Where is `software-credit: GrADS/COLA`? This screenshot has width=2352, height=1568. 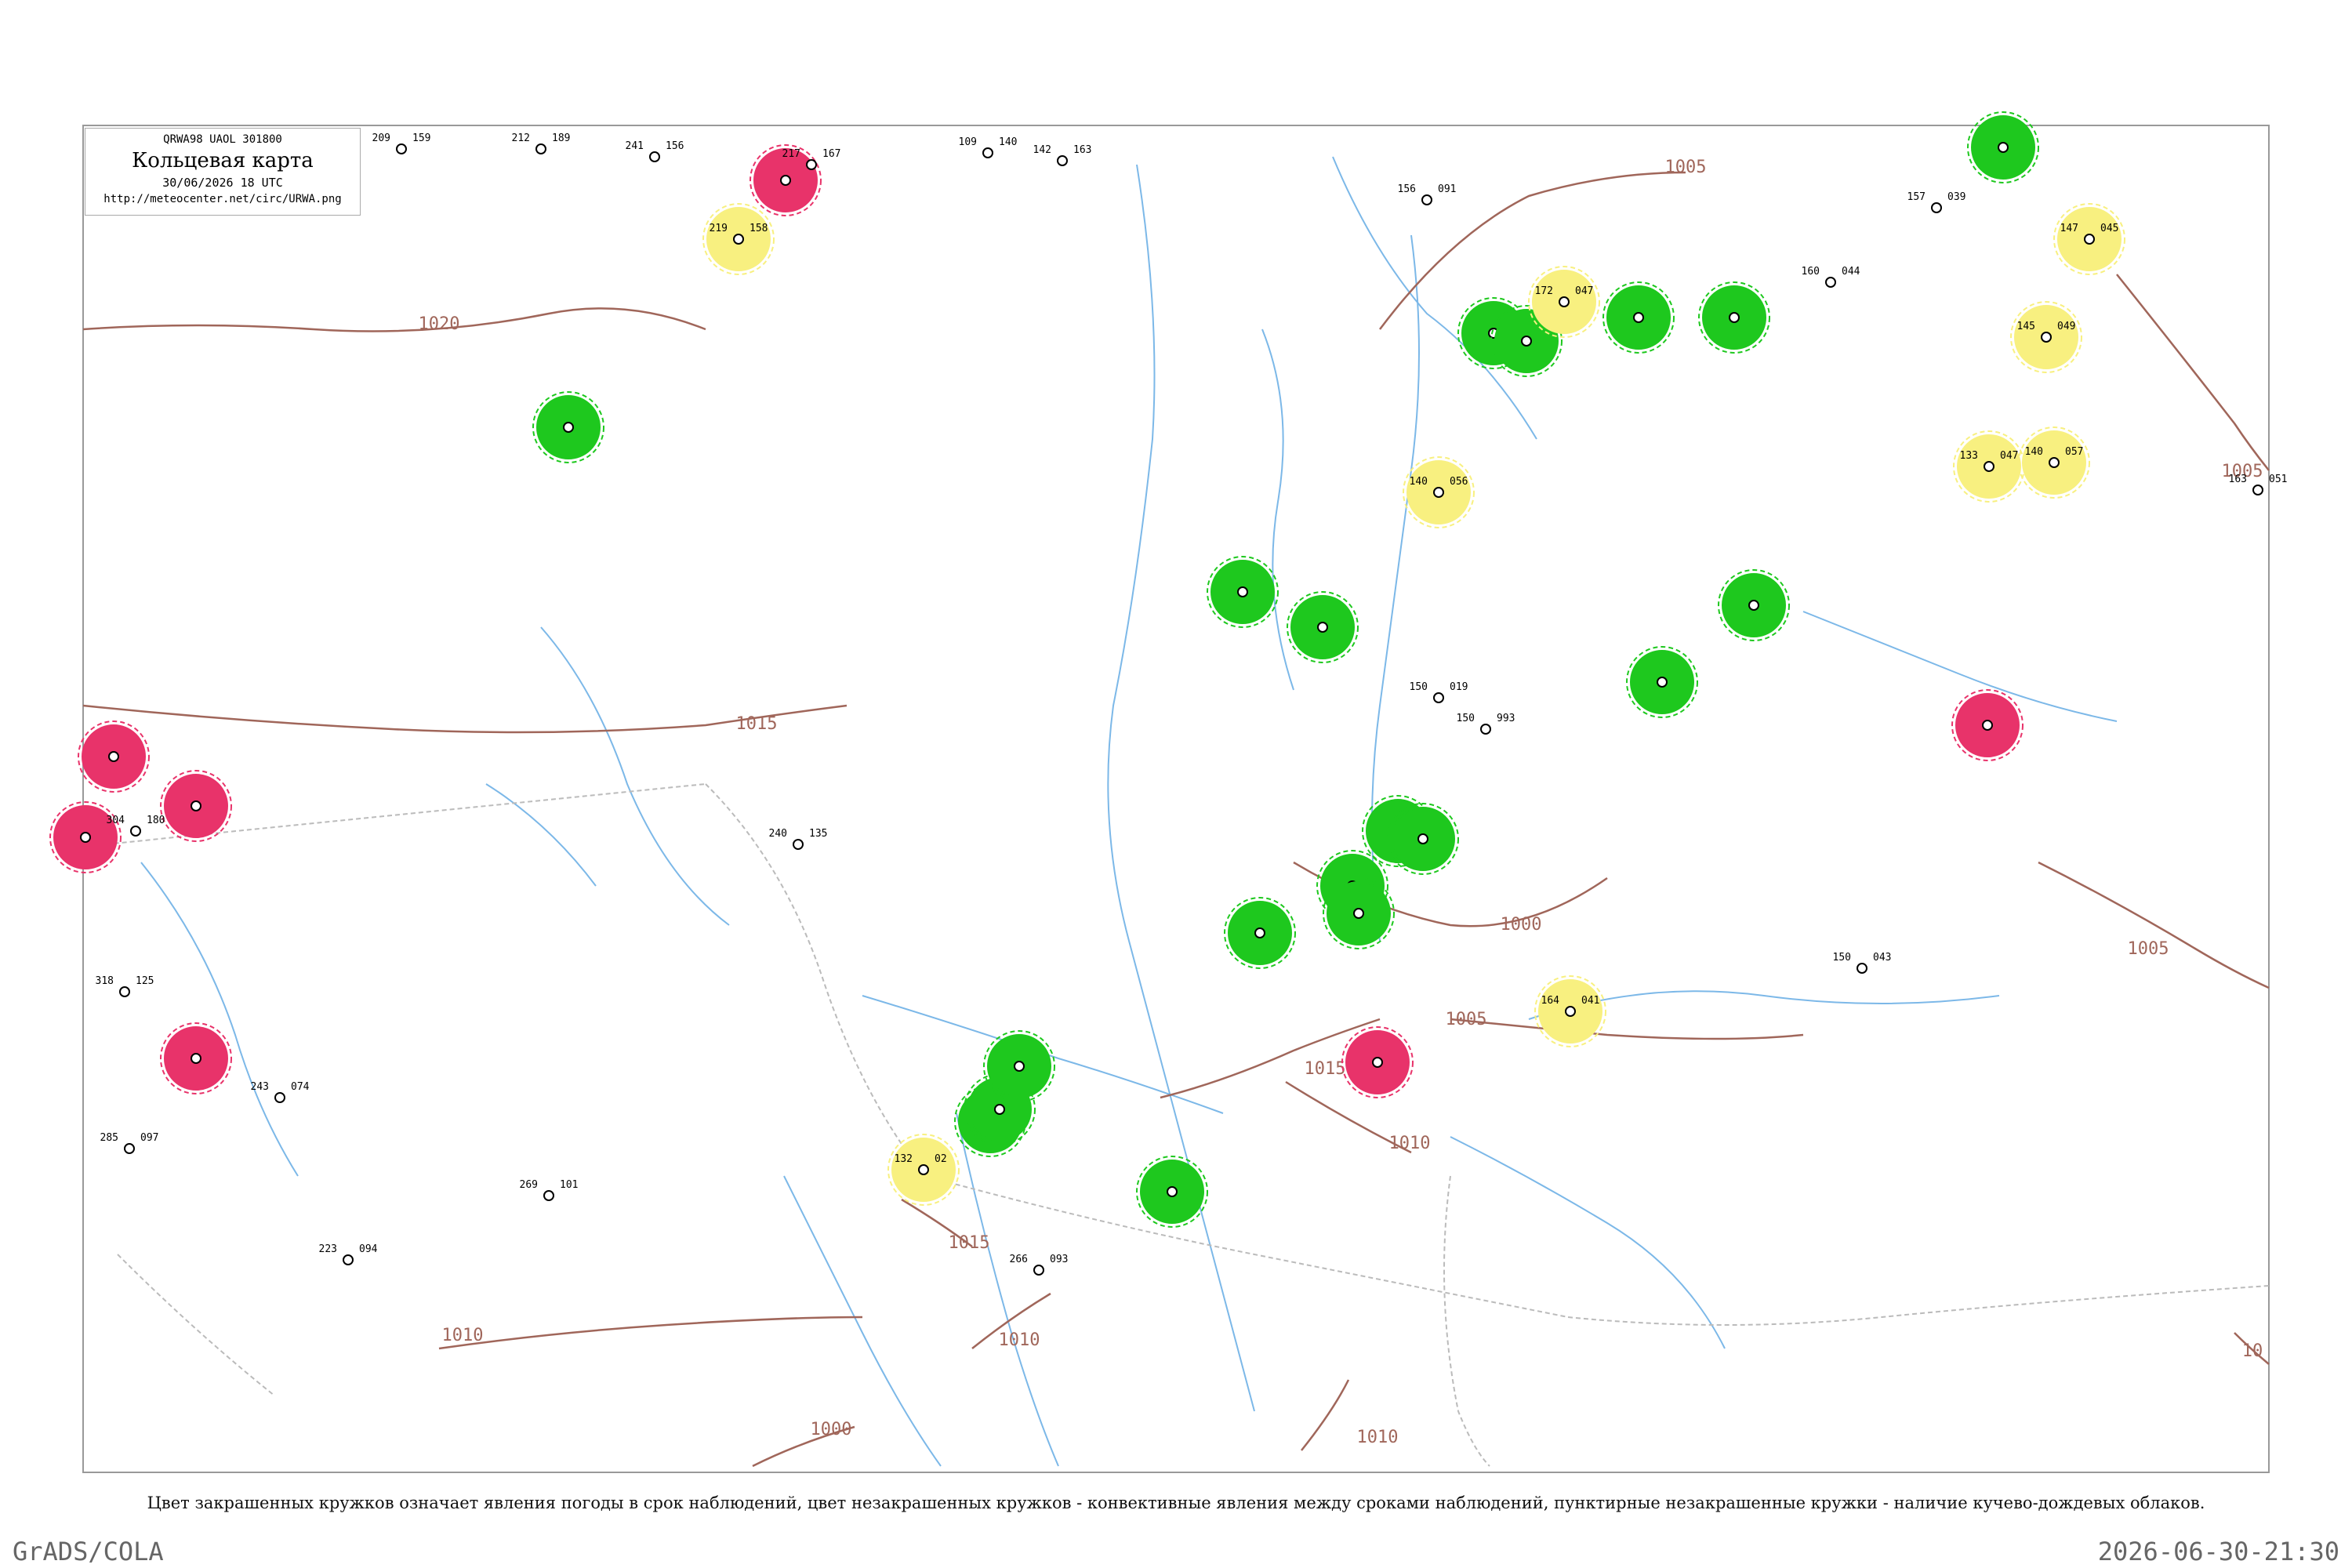 software-credit: GrADS/COLA is located at coordinates (88, 1551).